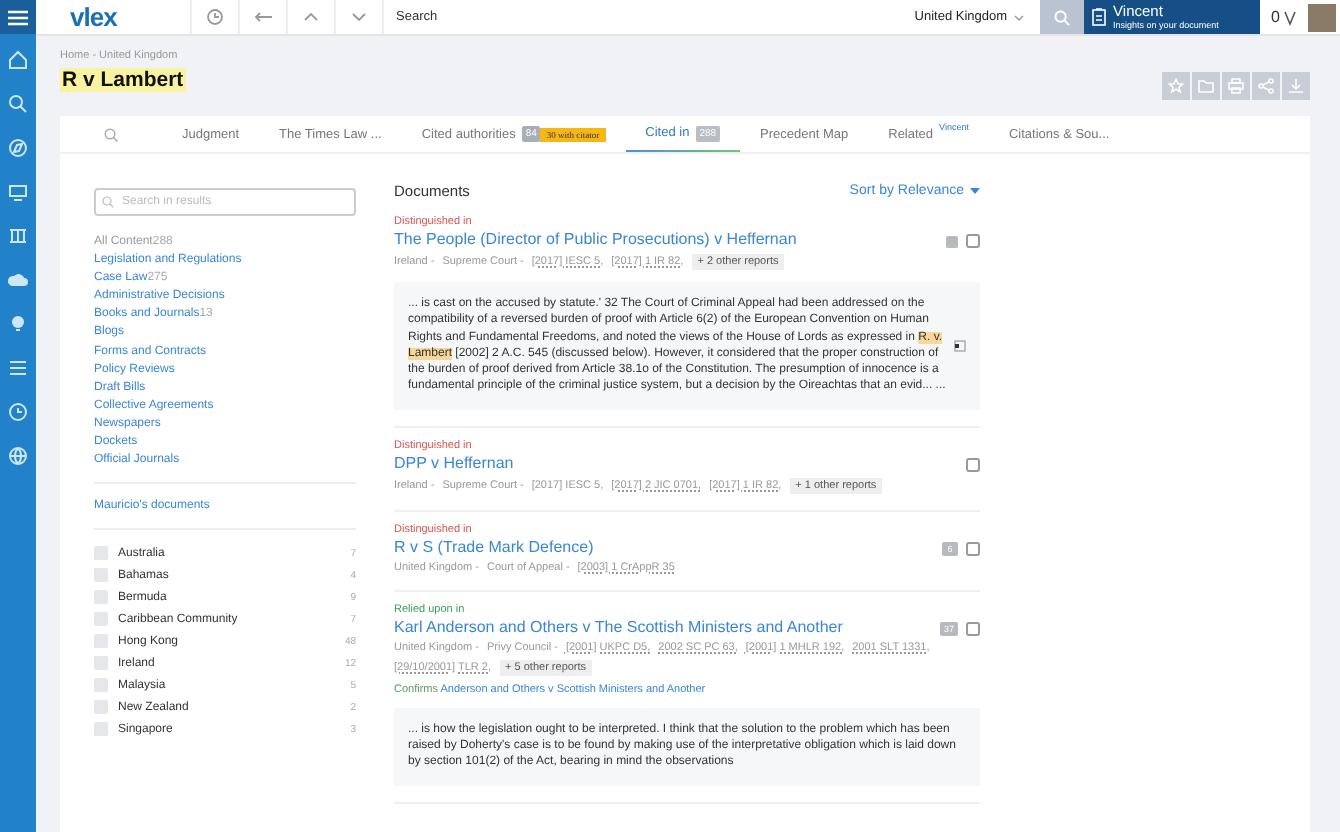 The width and height of the screenshot is (1340, 832). What do you see at coordinates (18, 148) in the screenshot?
I see `compass-icon` at bounding box center [18, 148].